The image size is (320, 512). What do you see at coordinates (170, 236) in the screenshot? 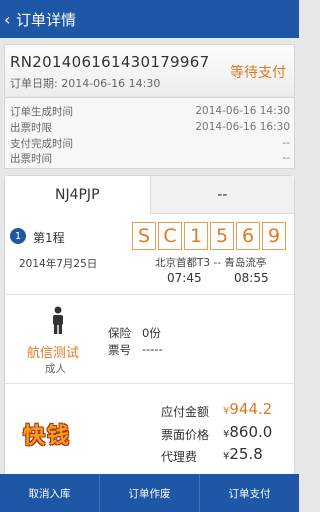
I see `flight-char: C` at bounding box center [170, 236].